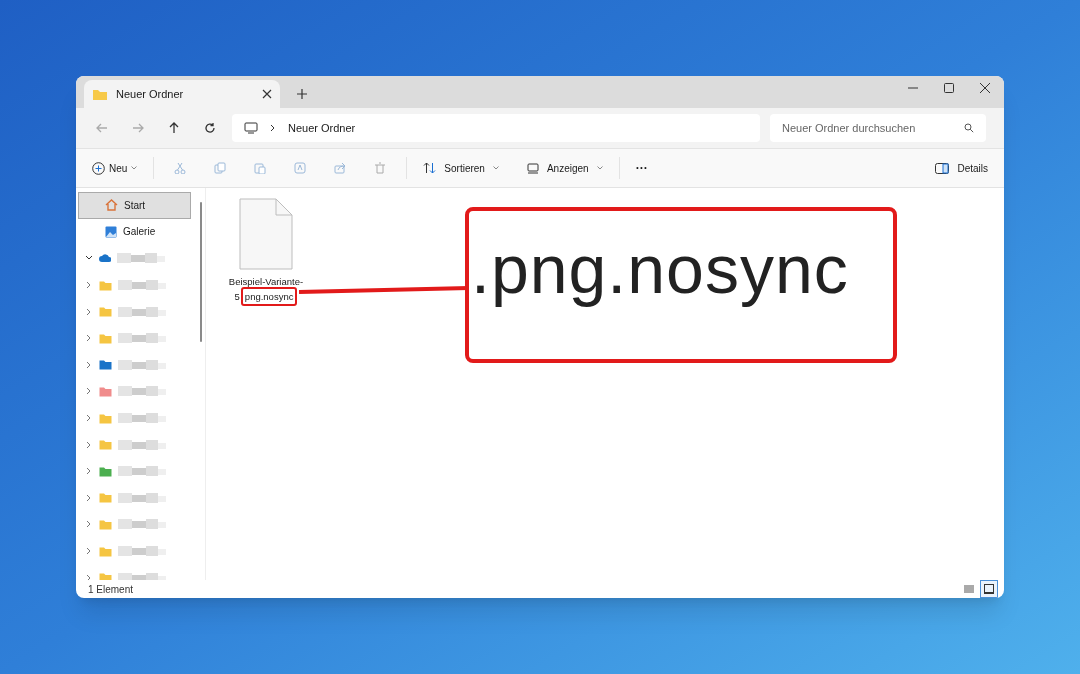 The height and width of the screenshot is (674, 1080). Describe the element at coordinates (969, 128) in the screenshot. I see `search-icon` at that location.